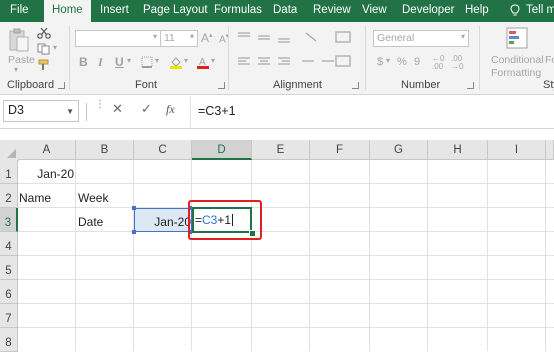  I want to click on tab-help: Help, so click(477, 11).